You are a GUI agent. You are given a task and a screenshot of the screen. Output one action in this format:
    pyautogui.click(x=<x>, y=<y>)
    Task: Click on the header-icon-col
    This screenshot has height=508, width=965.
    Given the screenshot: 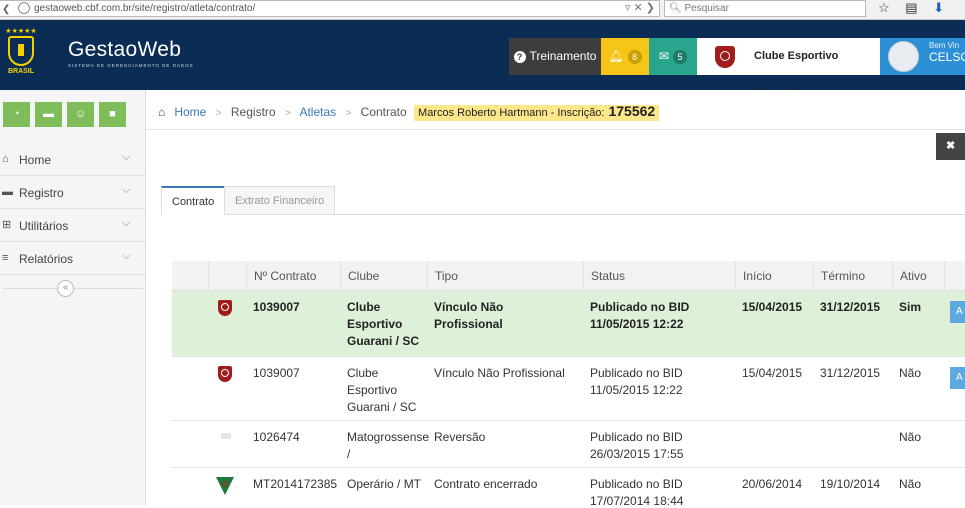 What is the action you would take?
    pyautogui.click(x=227, y=276)
    